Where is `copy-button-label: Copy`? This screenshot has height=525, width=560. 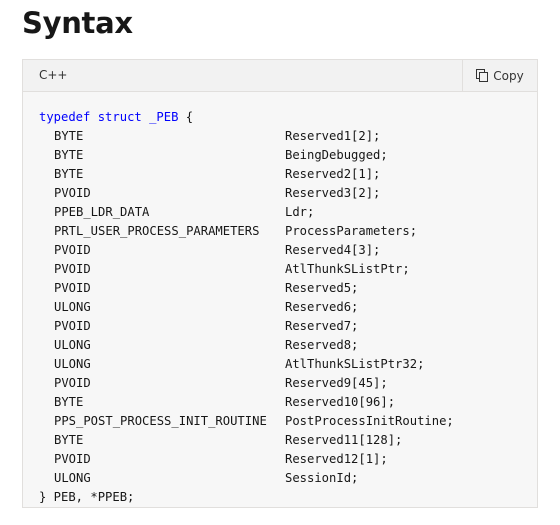 copy-button-label: Copy is located at coordinates (508, 75).